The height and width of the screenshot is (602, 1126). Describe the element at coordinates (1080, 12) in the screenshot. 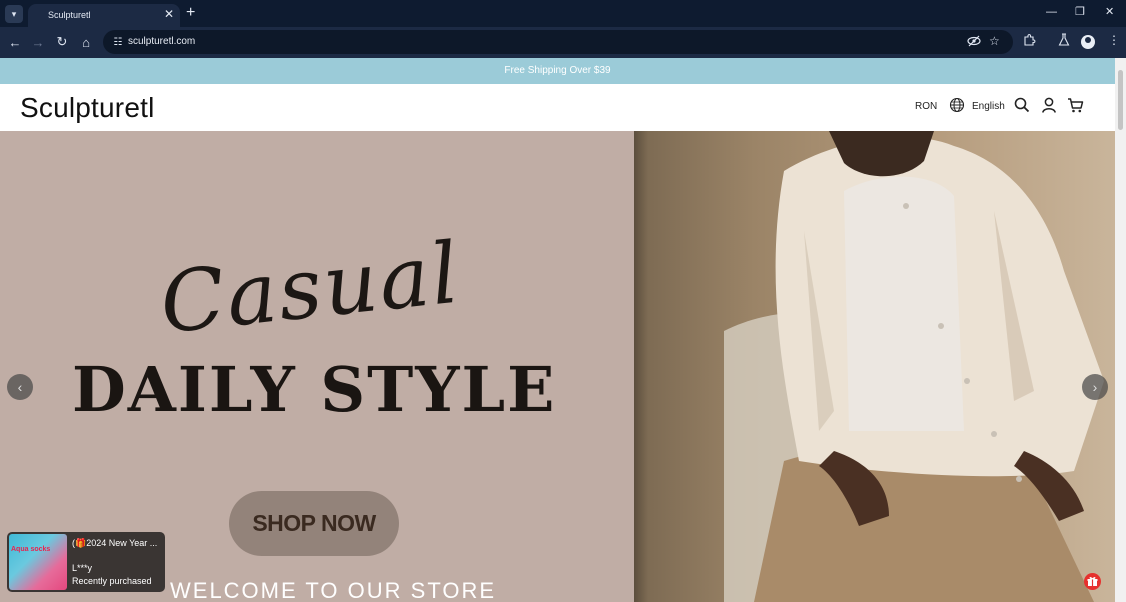

I see `restore-icon: ❐` at that location.